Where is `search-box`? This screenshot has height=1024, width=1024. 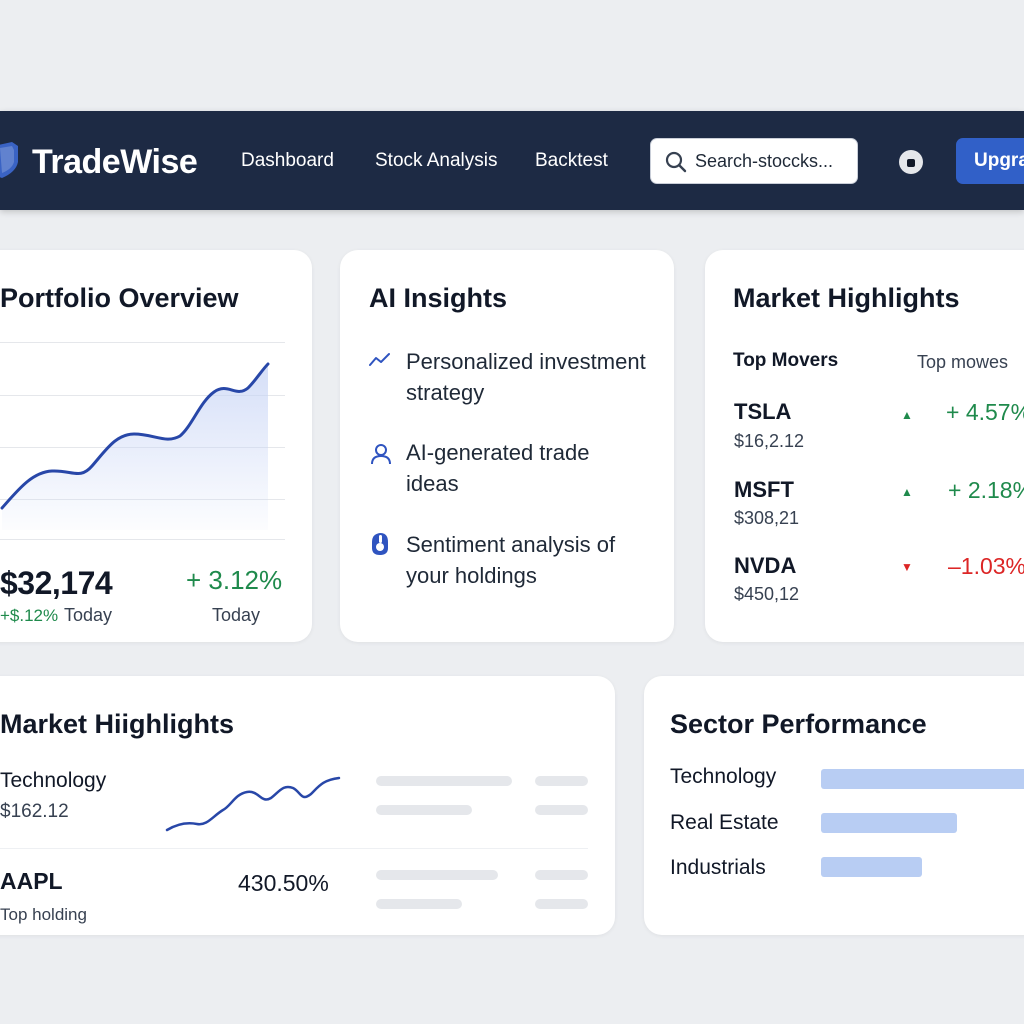 search-box is located at coordinates (754, 161).